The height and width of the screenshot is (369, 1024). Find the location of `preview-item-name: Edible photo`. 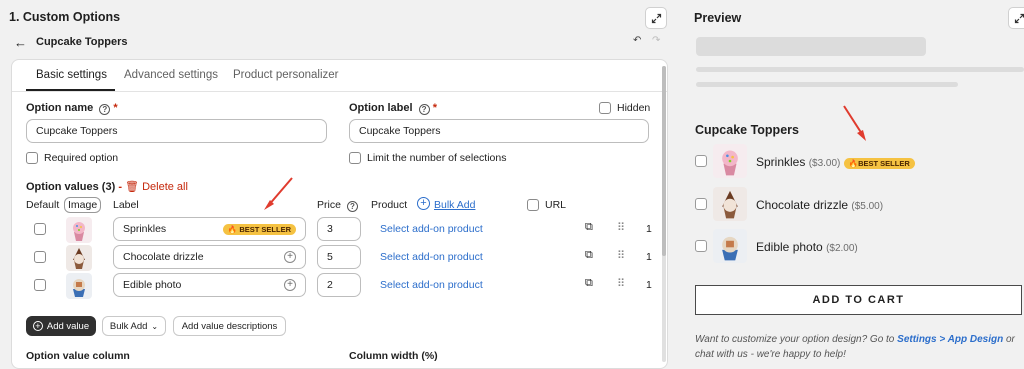

preview-item-name: Edible photo is located at coordinates (789, 247).